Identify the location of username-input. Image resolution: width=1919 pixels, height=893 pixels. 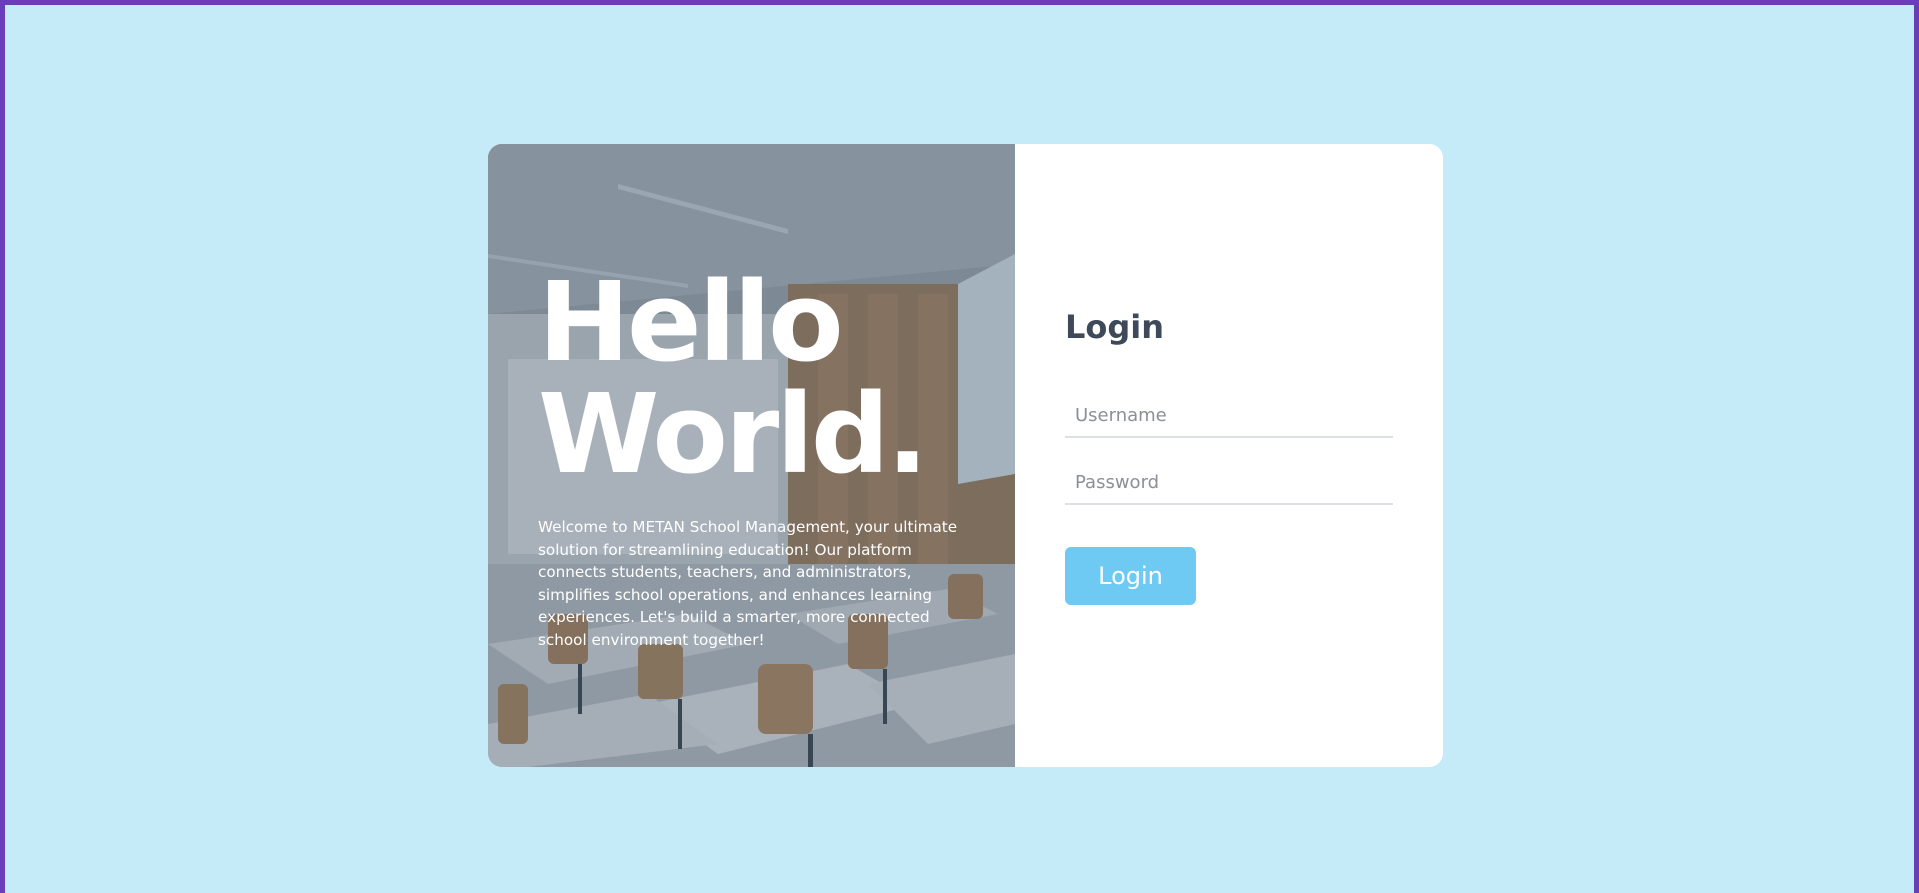
(1229, 416).